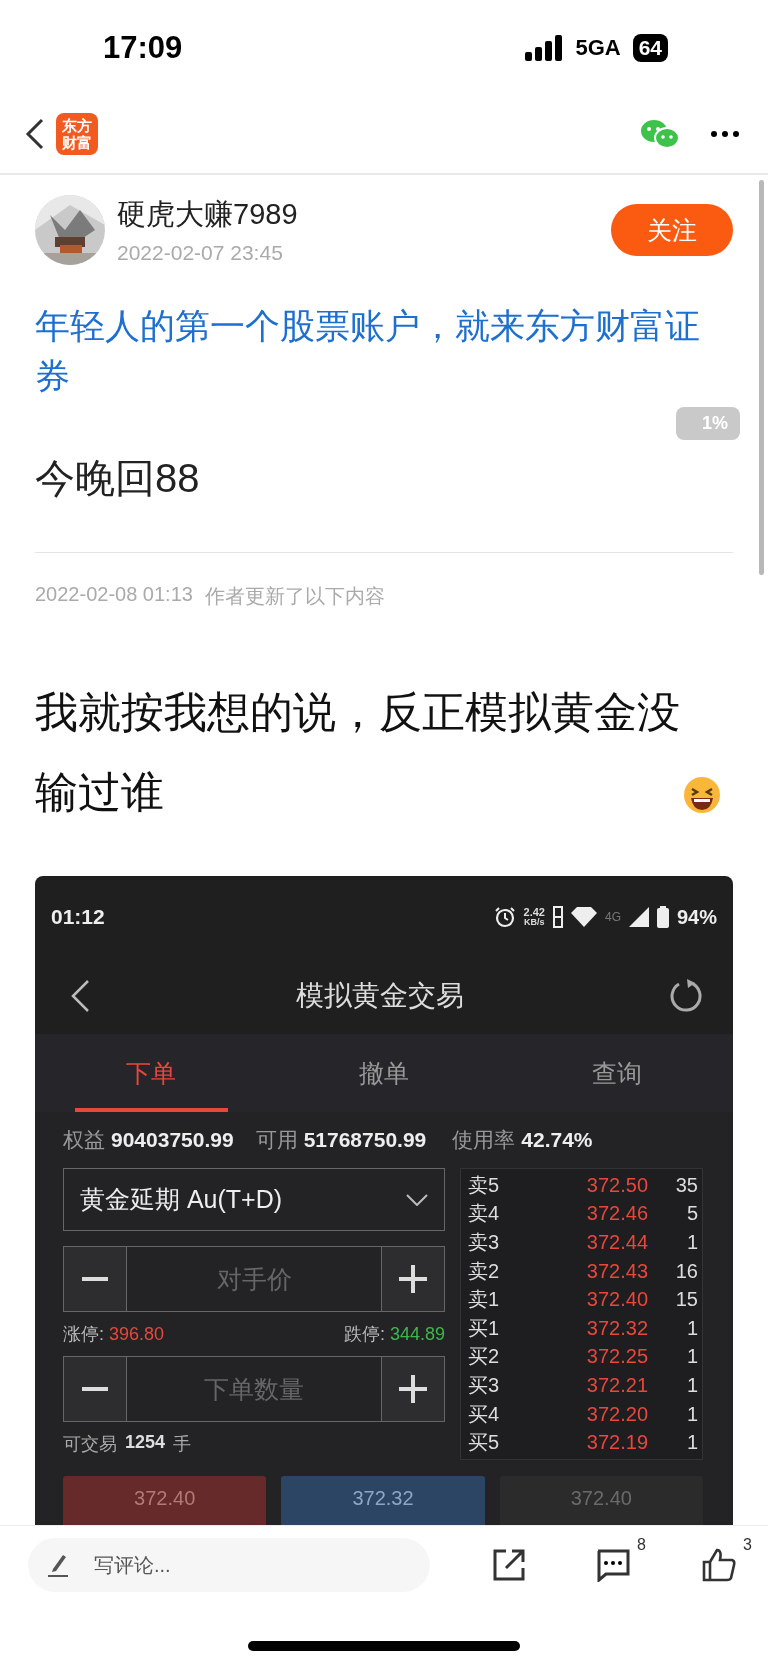  What do you see at coordinates (616, 1385) in the screenshot?
I see `price-value: 372.21` at bounding box center [616, 1385].